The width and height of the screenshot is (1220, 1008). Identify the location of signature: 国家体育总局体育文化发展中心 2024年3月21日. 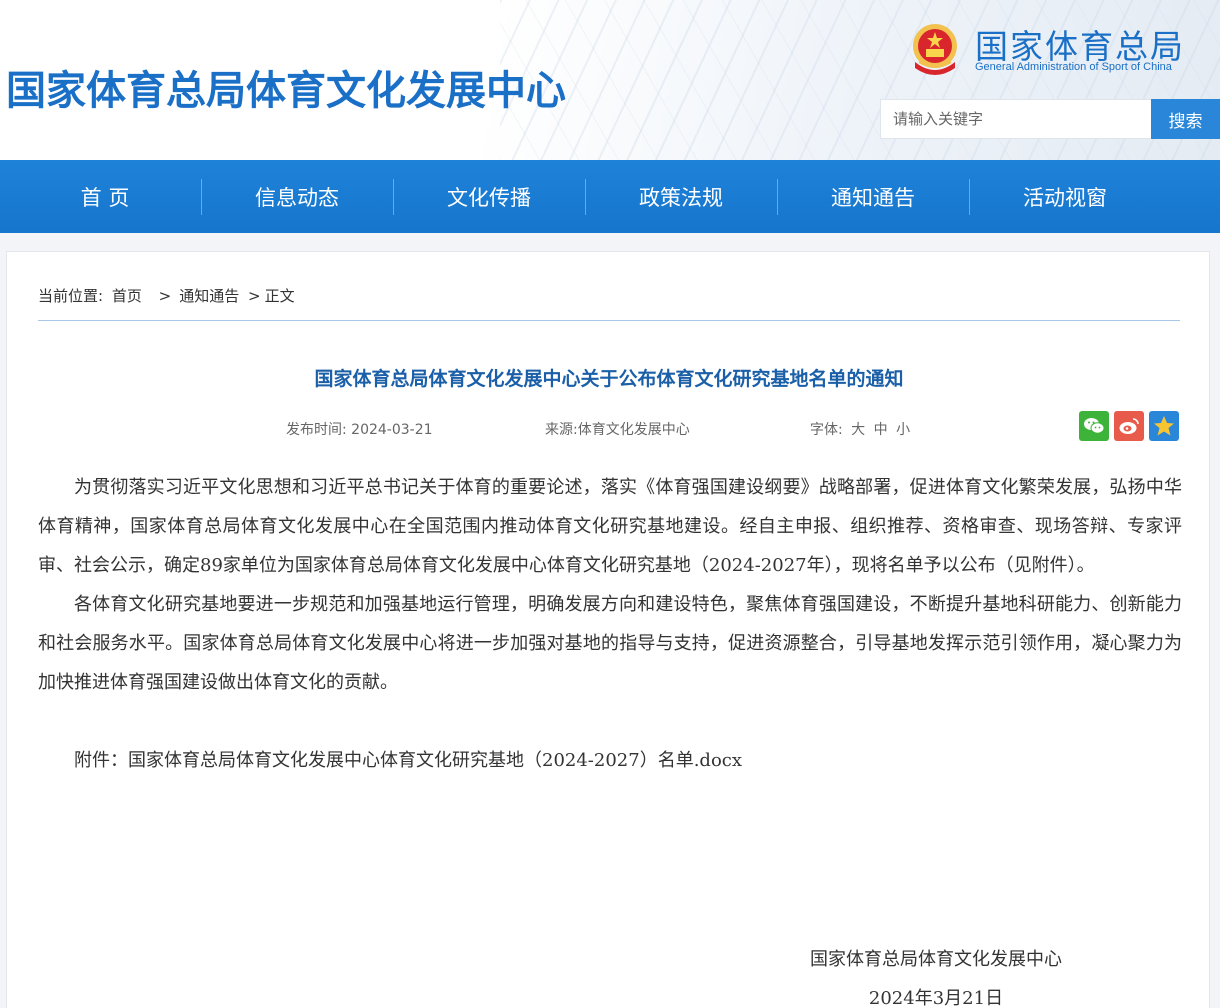
(936, 974).